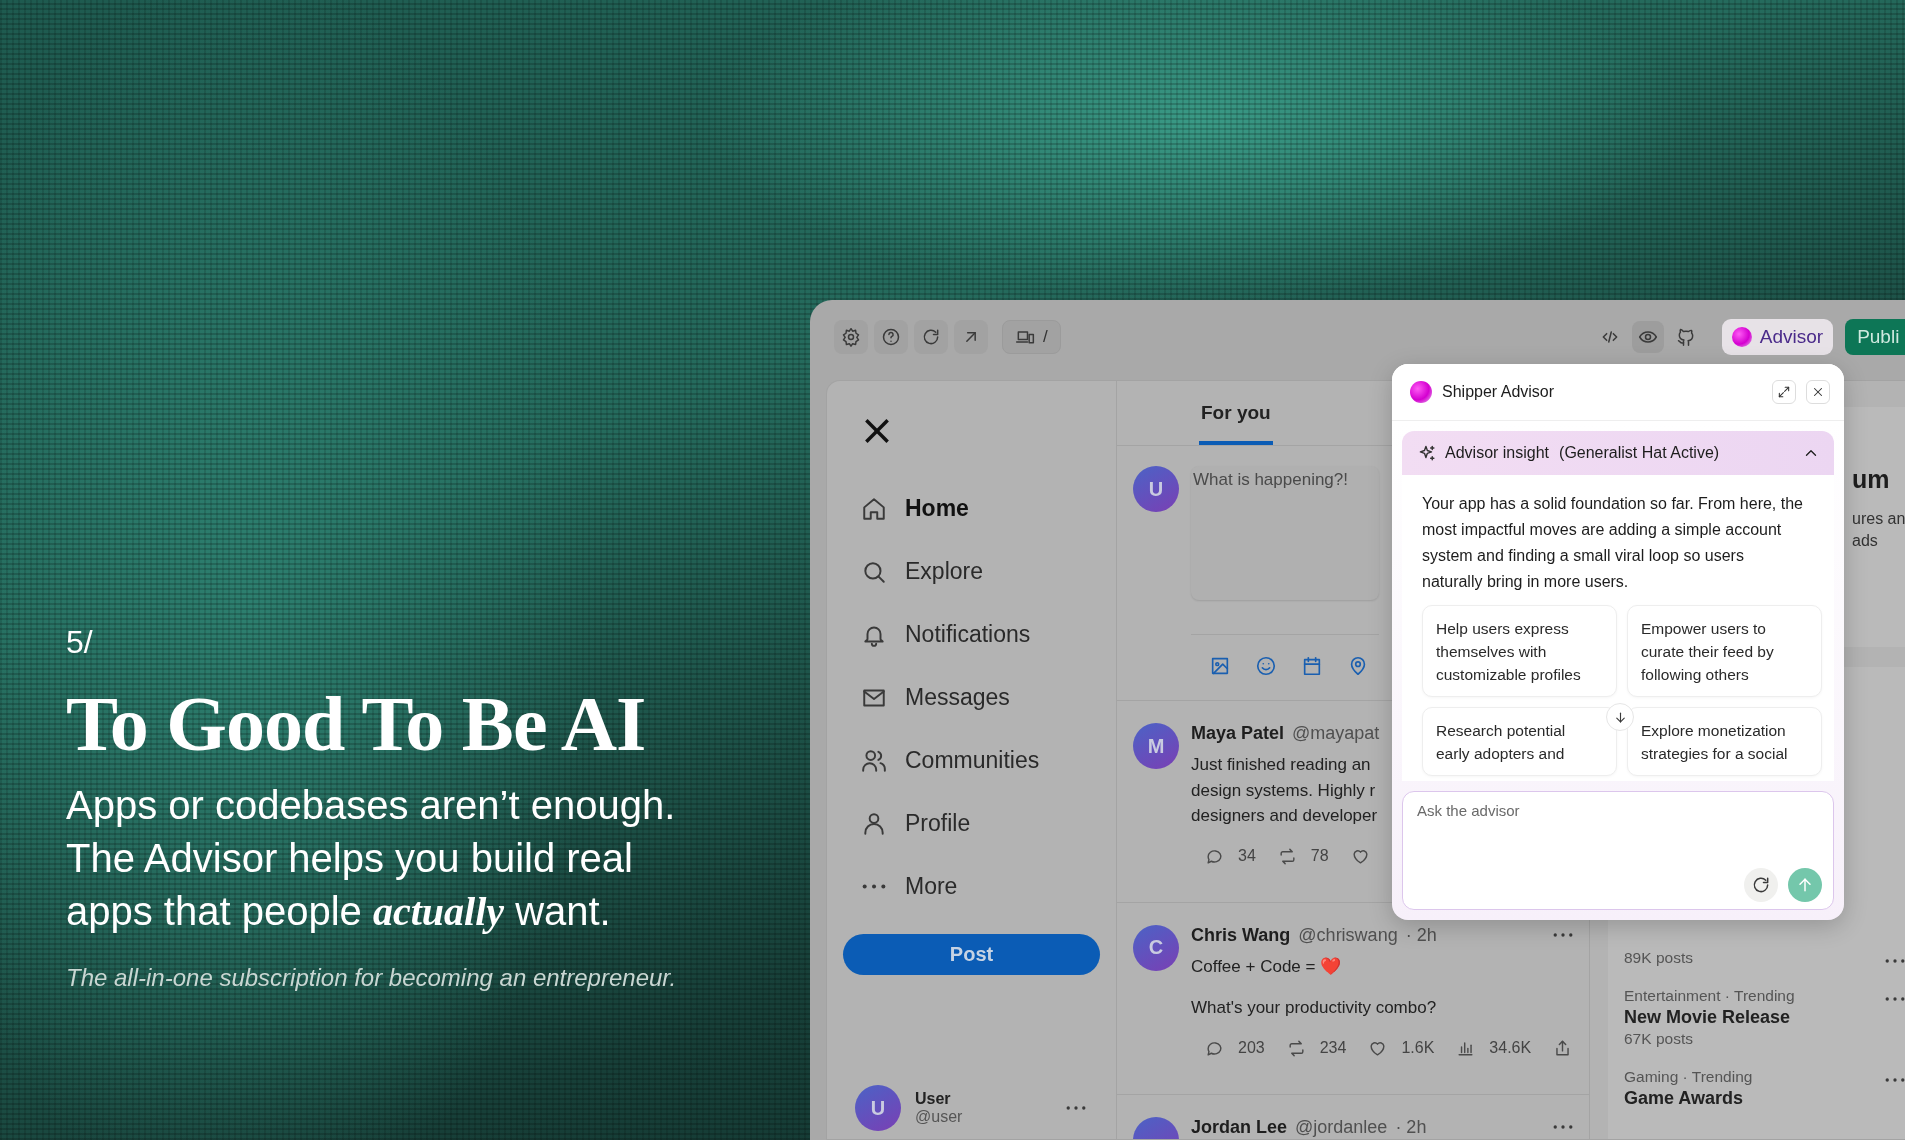 This screenshot has height=1140, width=1905. What do you see at coordinates (1499, 392) in the screenshot?
I see `panel-title: Shipper Advisor` at bounding box center [1499, 392].